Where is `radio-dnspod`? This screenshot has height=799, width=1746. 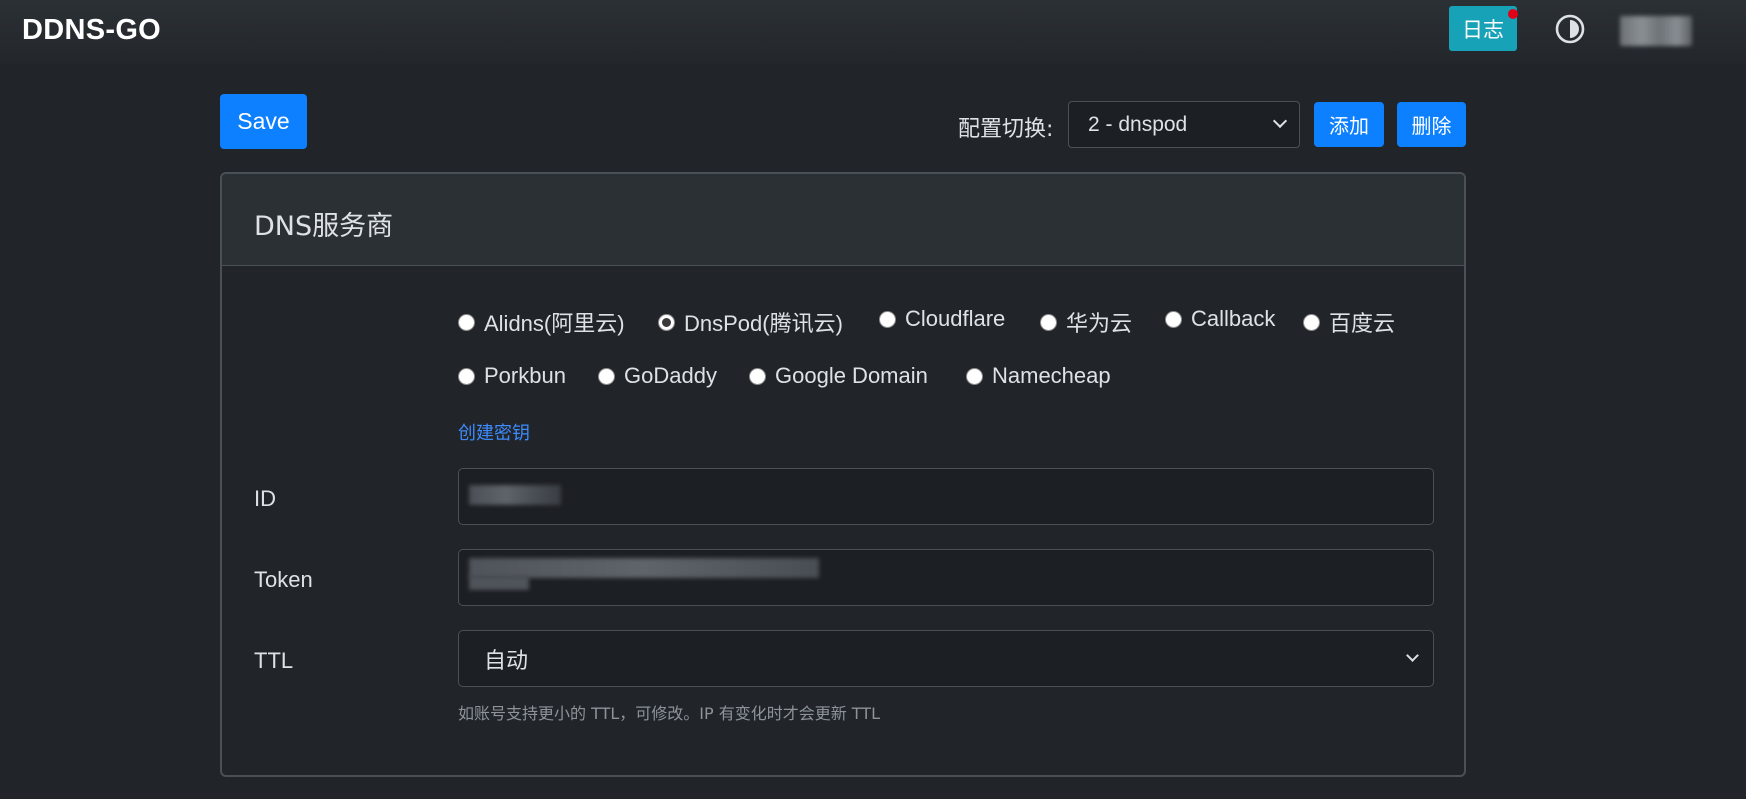 radio-dnspod is located at coordinates (666, 322).